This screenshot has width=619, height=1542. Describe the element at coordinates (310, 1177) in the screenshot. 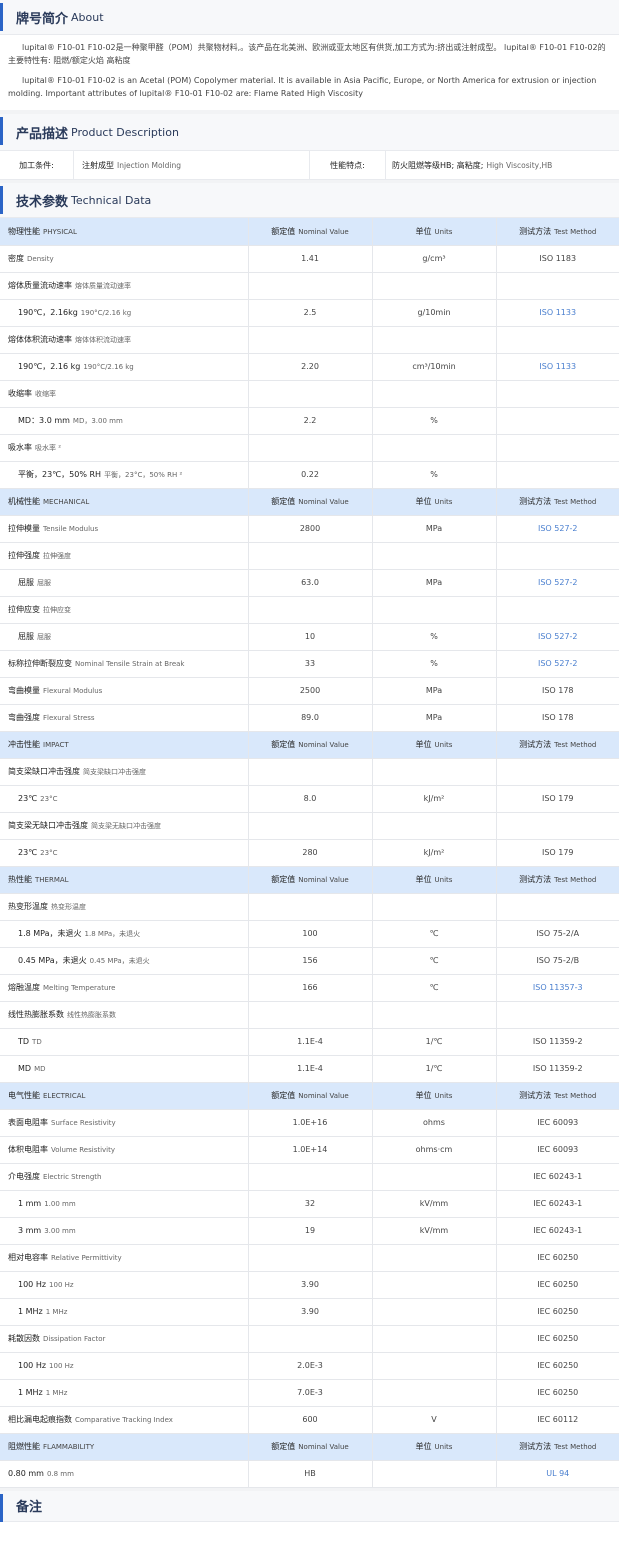

I see `nominal-value` at that location.